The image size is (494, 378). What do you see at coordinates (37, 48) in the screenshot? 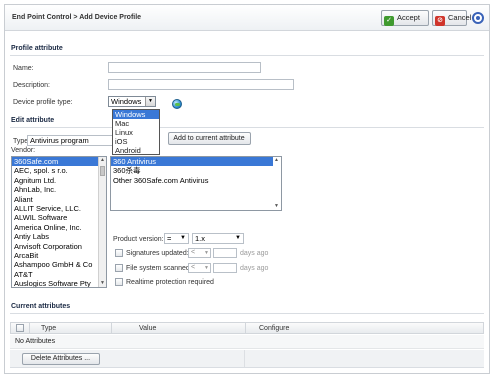
I see `section-profile-attribute: Profile attribute` at bounding box center [37, 48].